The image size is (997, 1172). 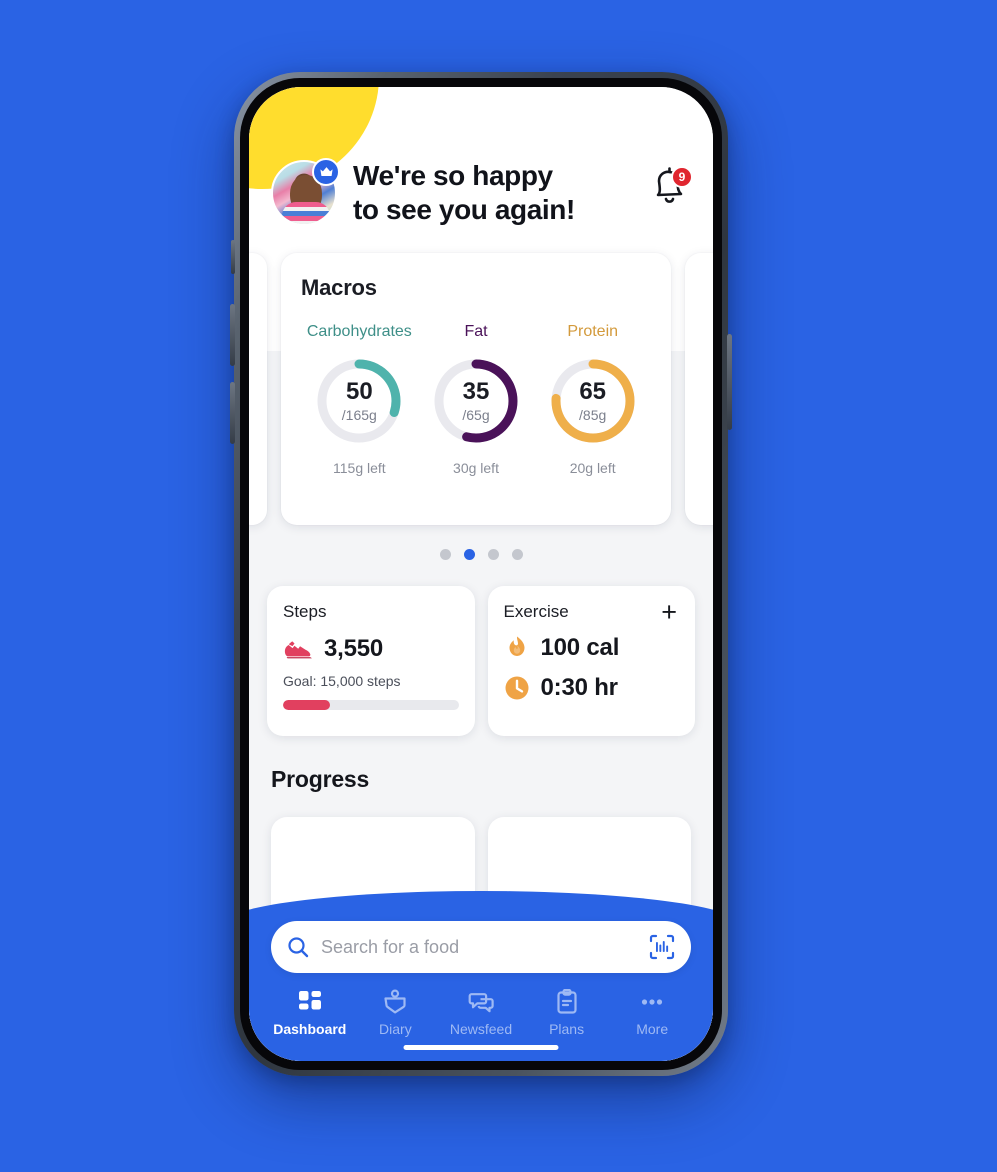 What do you see at coordinates (395, 1029) in the screenshot?
I see `nav-label: Diary` at bounding box center [395, 1029].